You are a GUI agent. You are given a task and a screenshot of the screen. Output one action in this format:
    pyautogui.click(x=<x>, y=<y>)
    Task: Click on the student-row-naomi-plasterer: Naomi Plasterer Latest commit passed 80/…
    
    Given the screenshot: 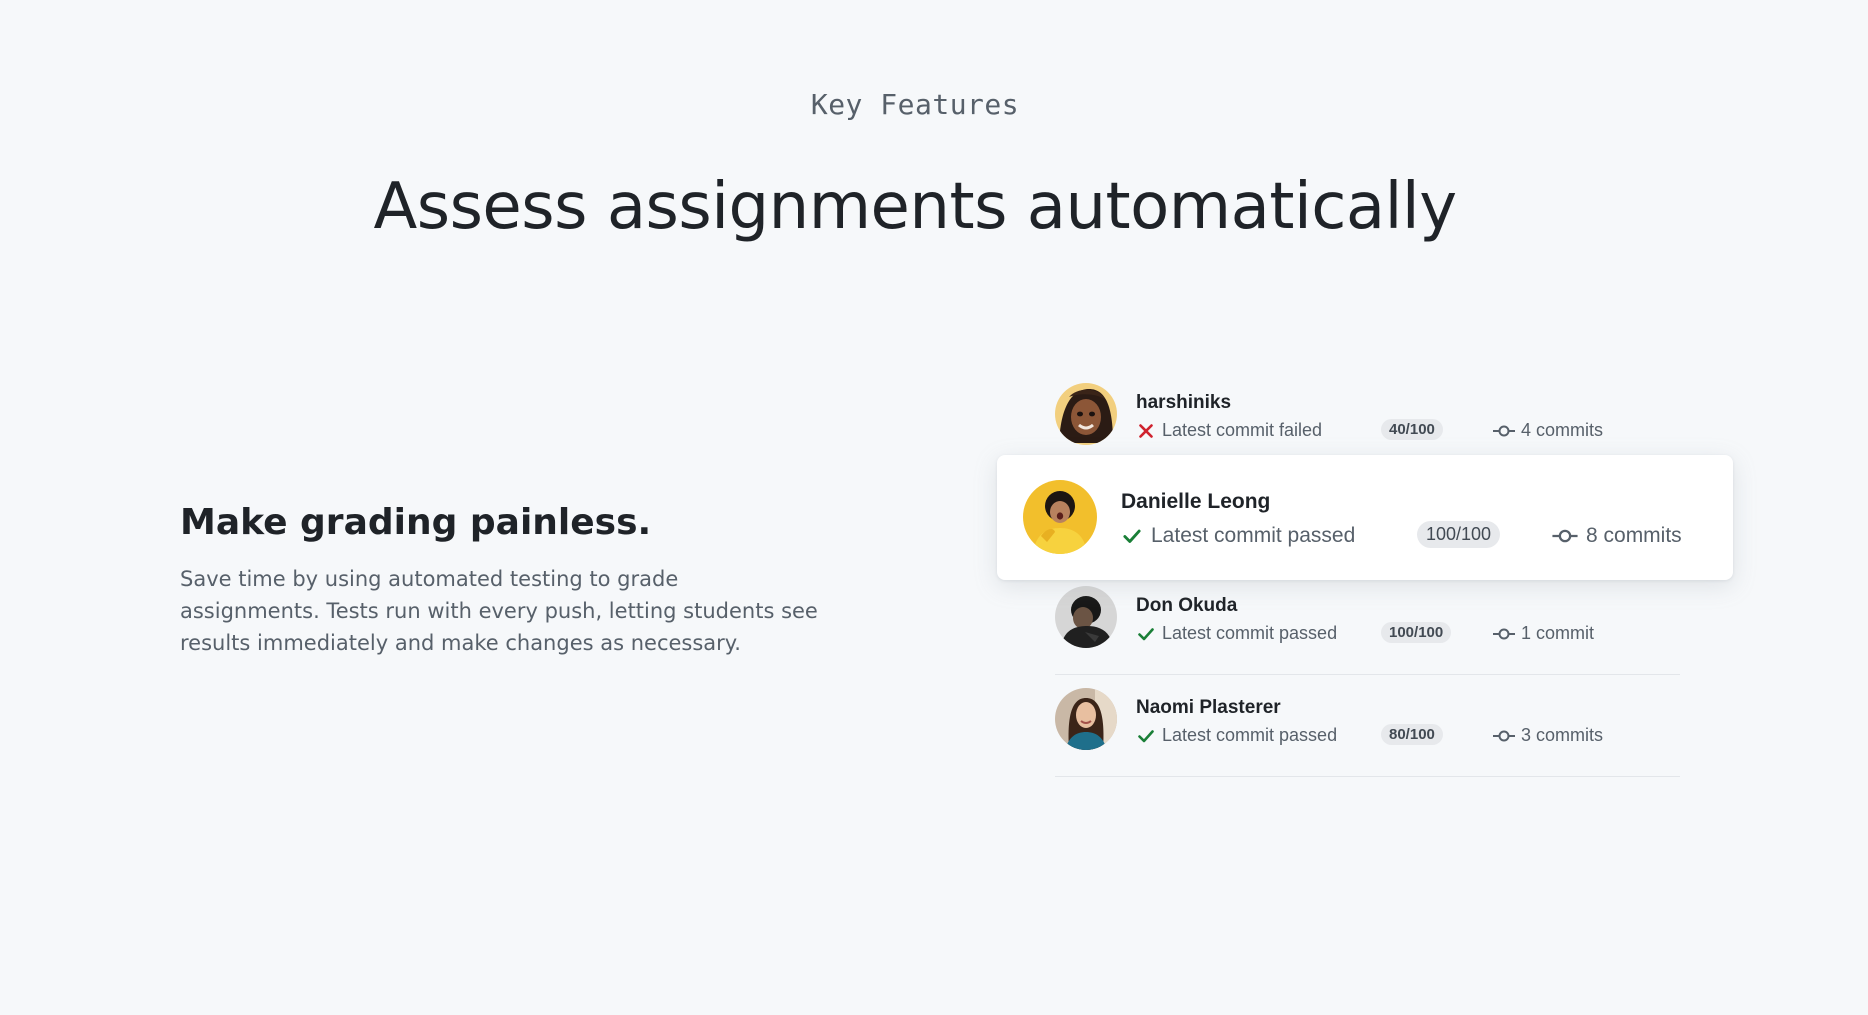 What is the action you would take?
    pyautogui.click(x=1367, y=726)
    